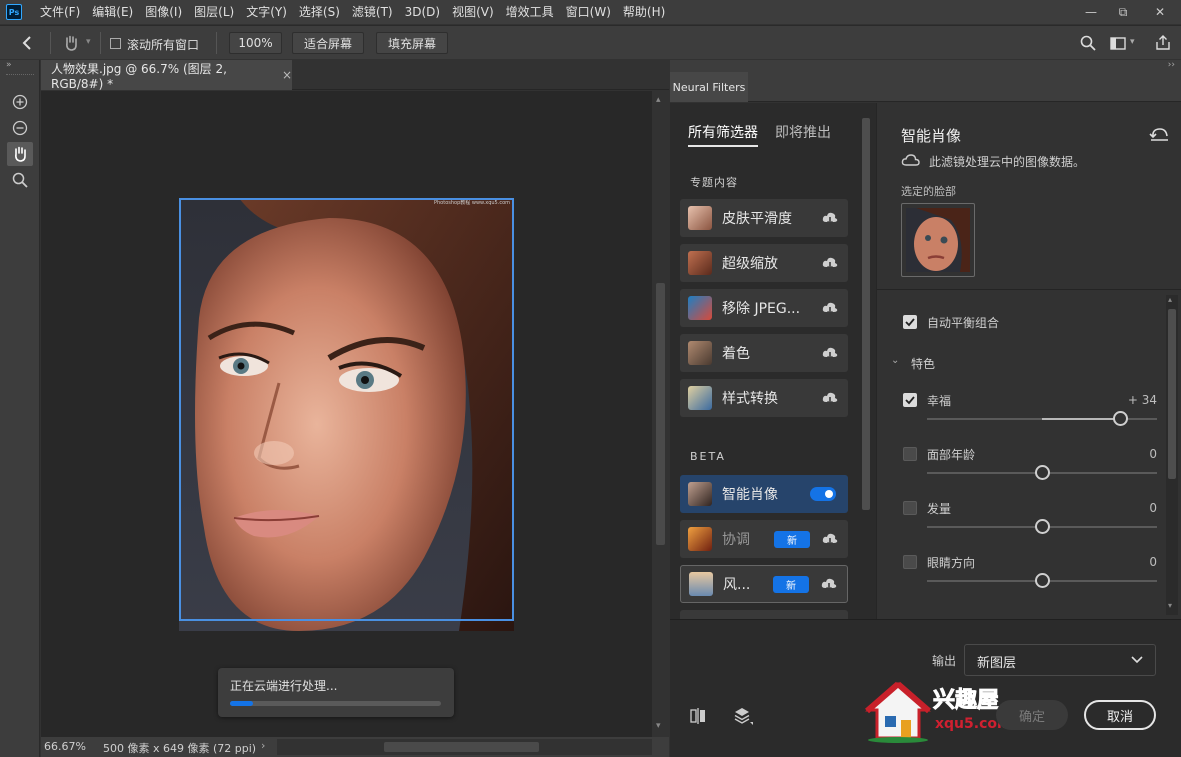  What do you see at coordinates (20, 180) in the screenshot?
I see `zoom-tool` at bounding box center [20, 180].